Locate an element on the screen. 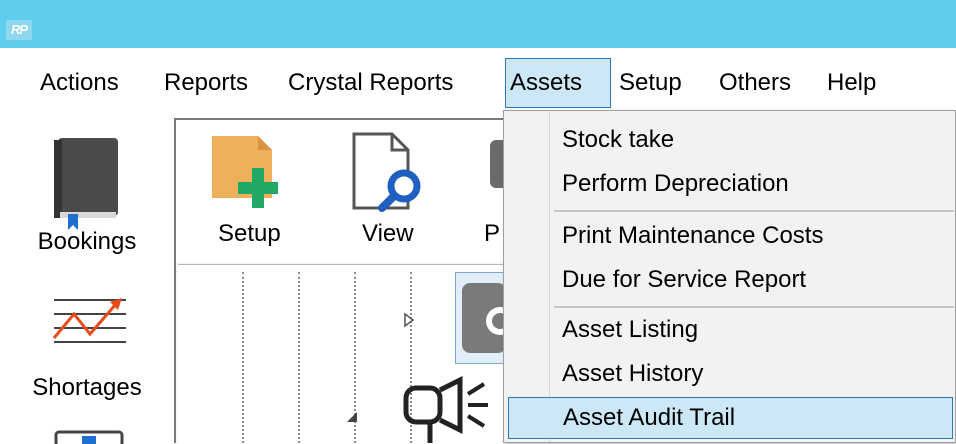 The width and height of the screenshot is (956, 444). toolbar-label: View is located at coordinates (388, 233).